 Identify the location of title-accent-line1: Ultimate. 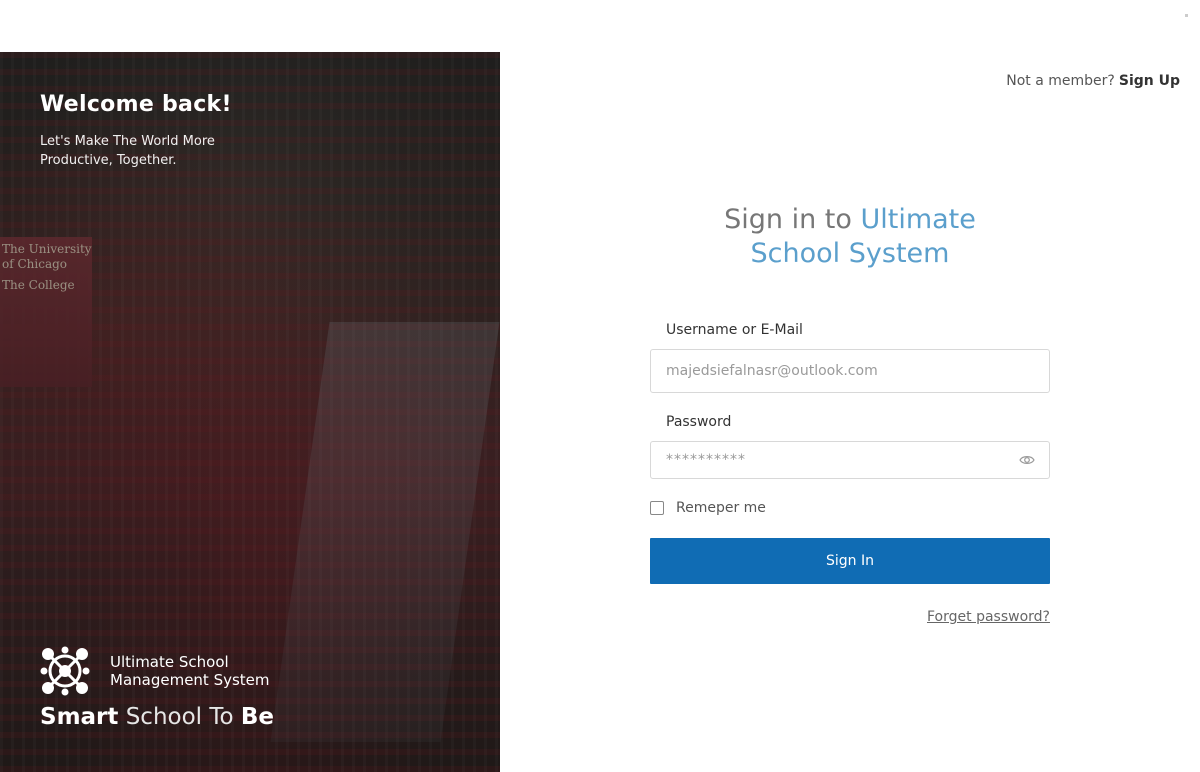
(918, 219).